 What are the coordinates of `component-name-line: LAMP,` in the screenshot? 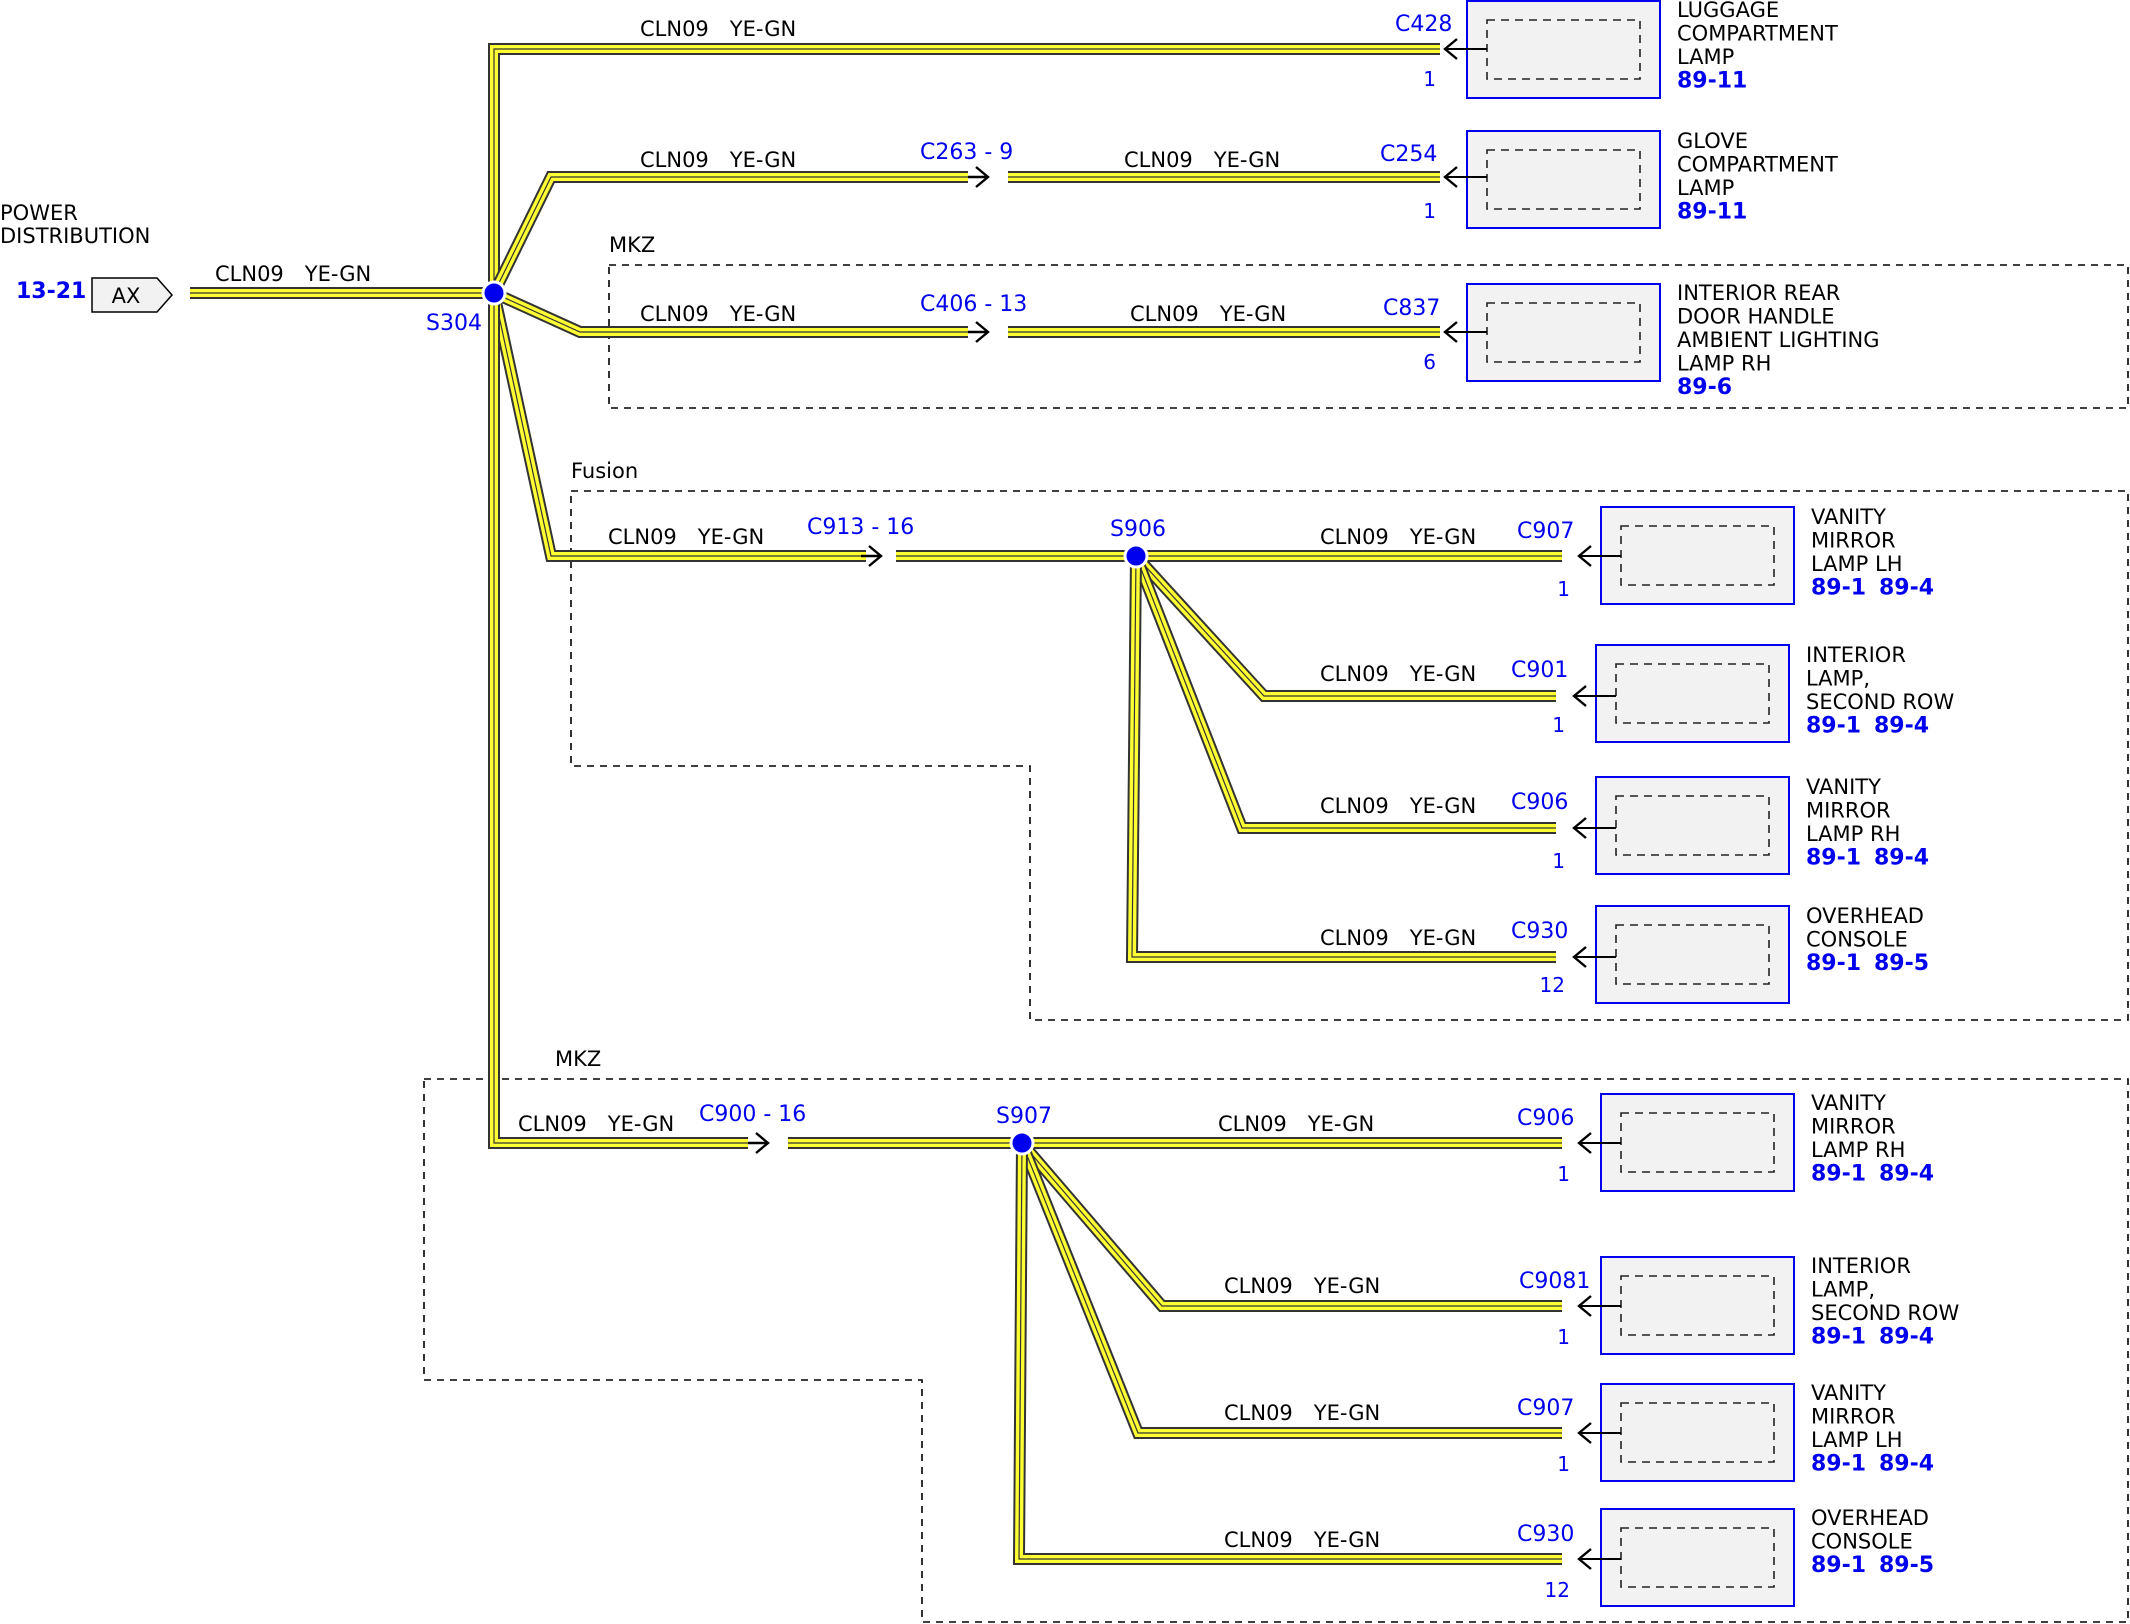 It's located at (1843, 1290).